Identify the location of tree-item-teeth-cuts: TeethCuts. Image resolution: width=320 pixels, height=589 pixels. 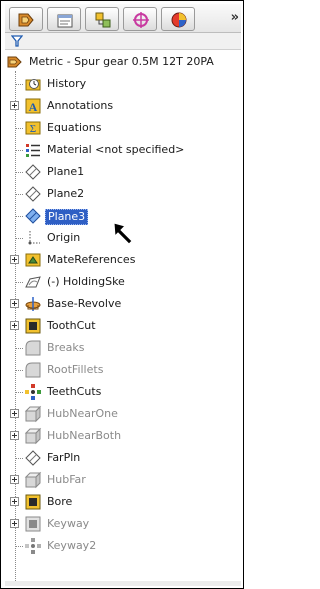
(123, 392).